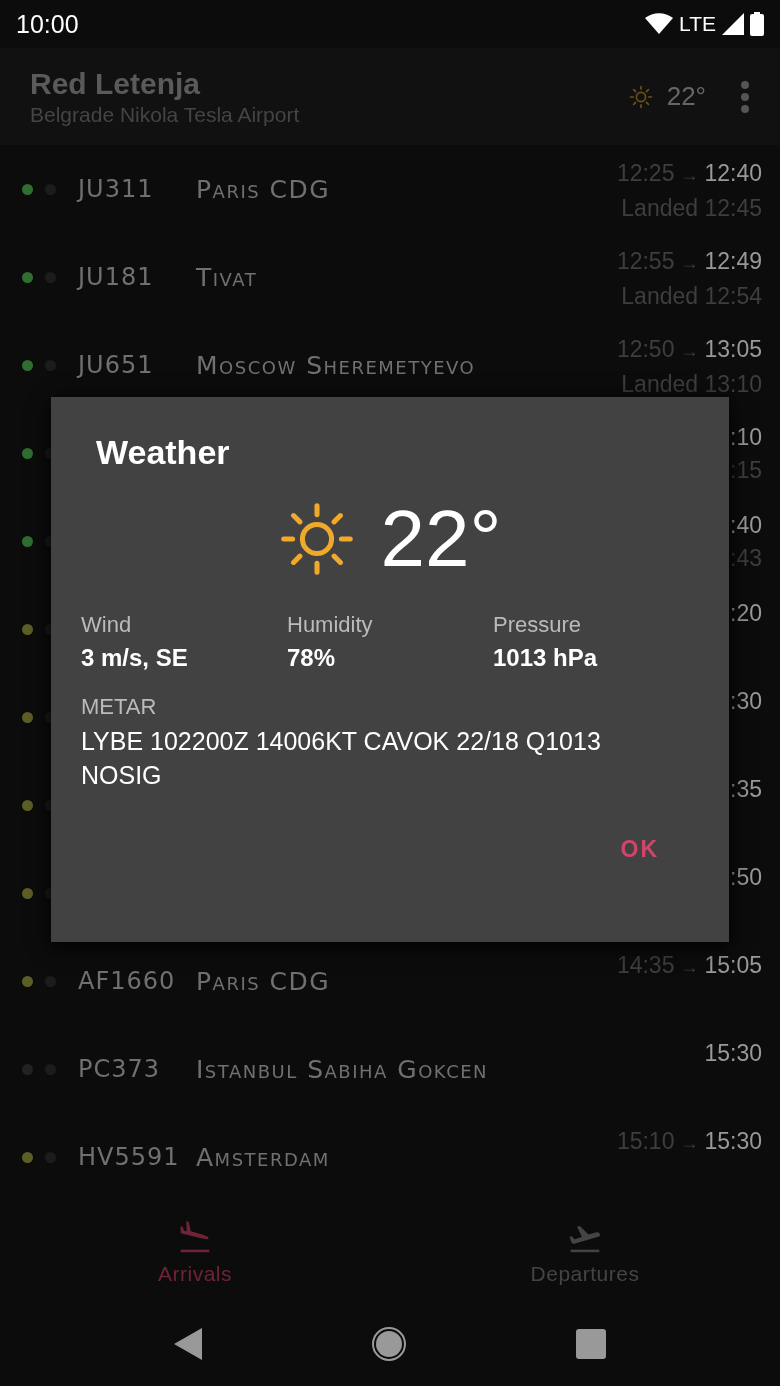  I want to click on destination: Amsterdam, so click(263, 1157).